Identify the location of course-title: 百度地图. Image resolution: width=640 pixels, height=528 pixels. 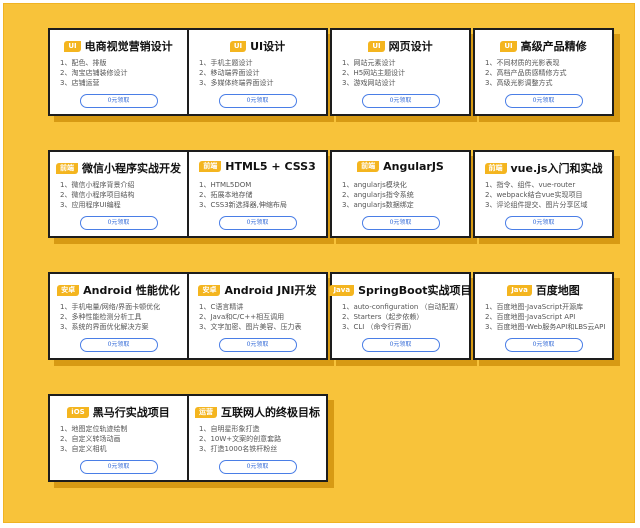
(557, 290).